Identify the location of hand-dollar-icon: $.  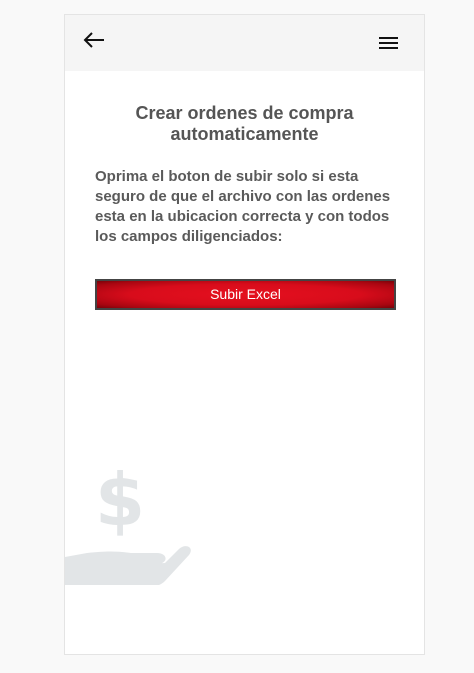
(128, 521).